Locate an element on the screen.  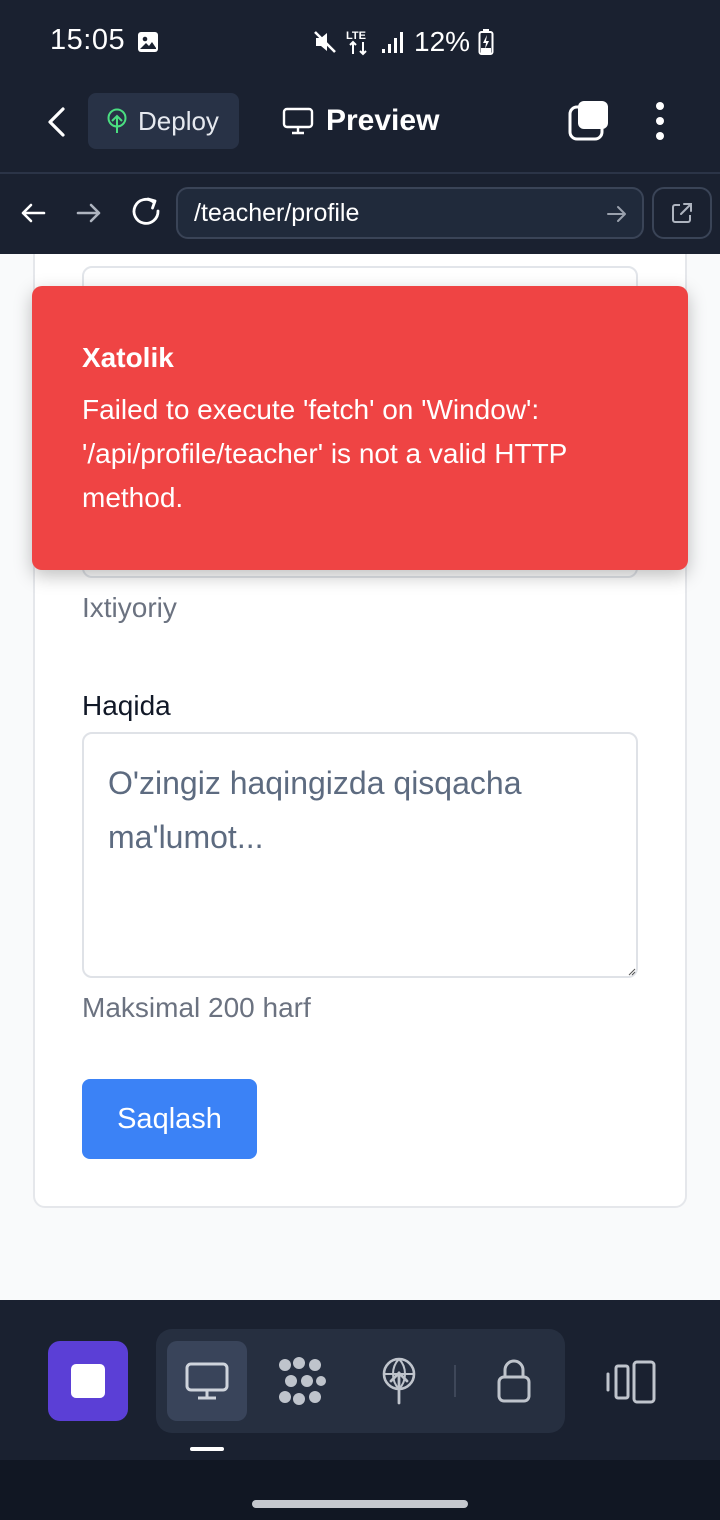
workflow-tool-button is located at coordinates (302, 1381).